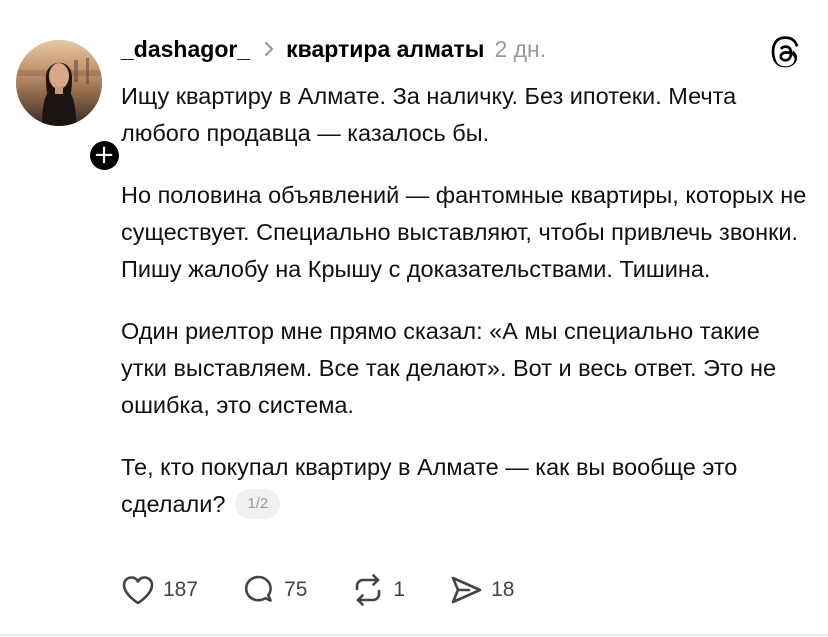  Describe the element at coordinates (258, 503) in the screenshot. I see `page-indicator: 1/2` at that location.